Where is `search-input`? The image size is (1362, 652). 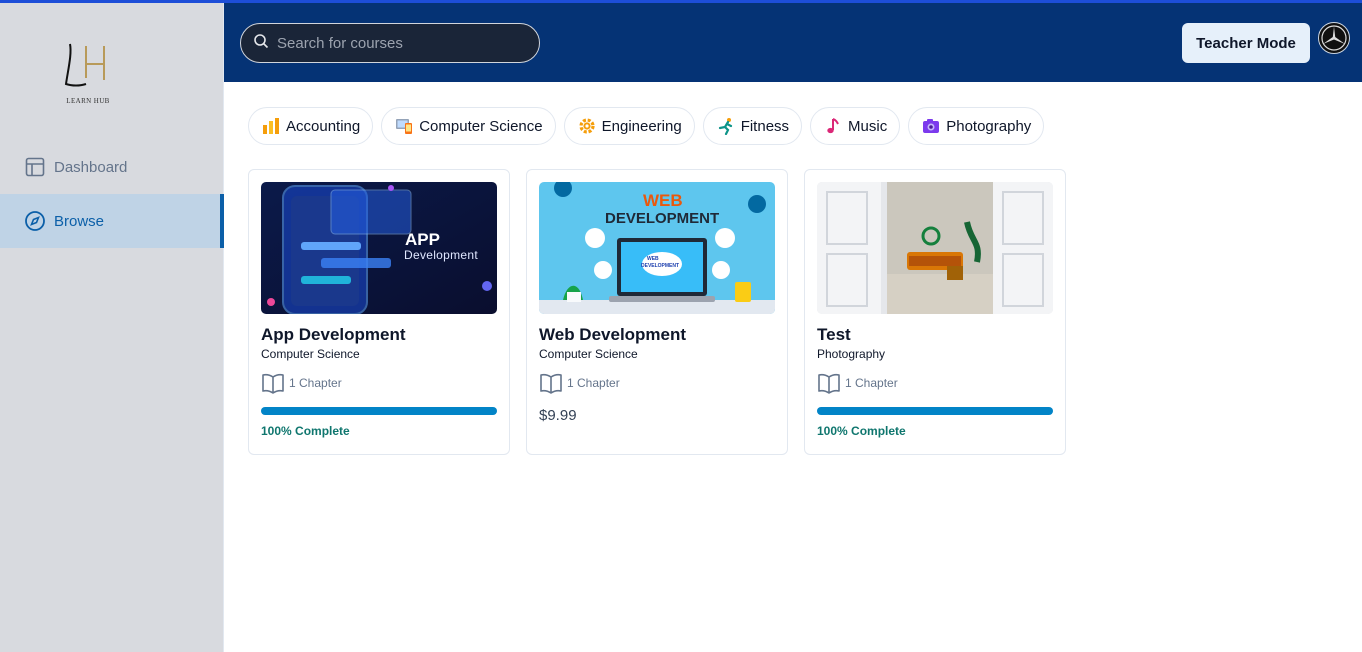
search-input is located at coordinates (397, 43).